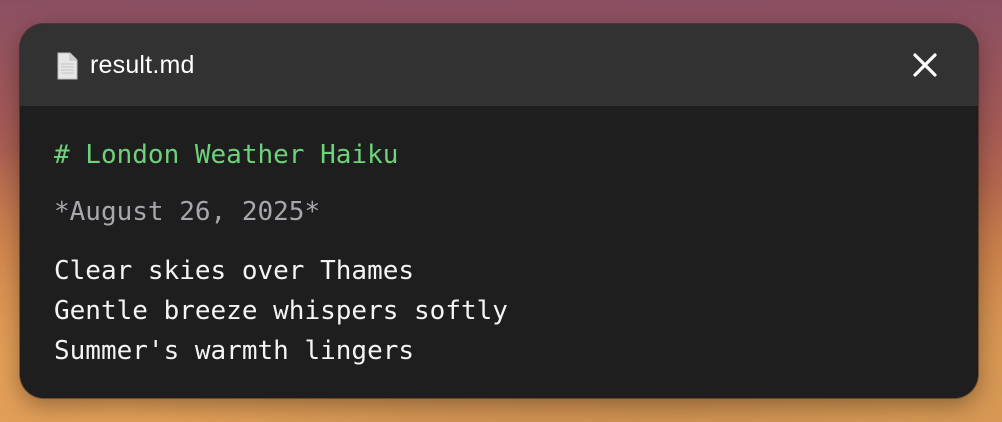 The width and height of the screenshot is (1002, 422). What do you see at coordinates (67, 66) in the screenshot?
I see `document-icon` at bounding box center [67, 66].